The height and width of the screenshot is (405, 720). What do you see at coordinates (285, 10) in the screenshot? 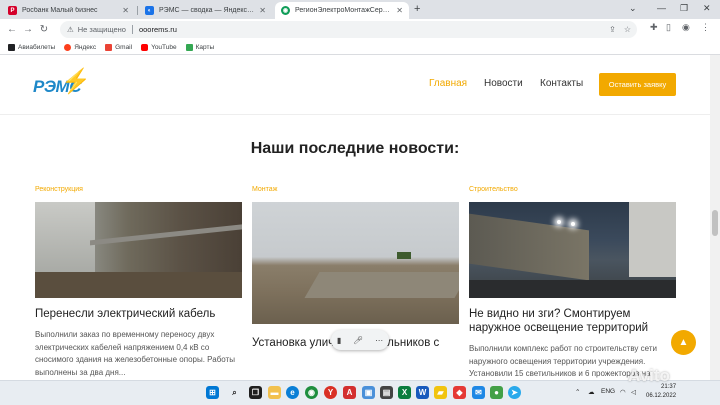
I see `rems-favicon-icon: ◉` at bounding box center [285, 10].